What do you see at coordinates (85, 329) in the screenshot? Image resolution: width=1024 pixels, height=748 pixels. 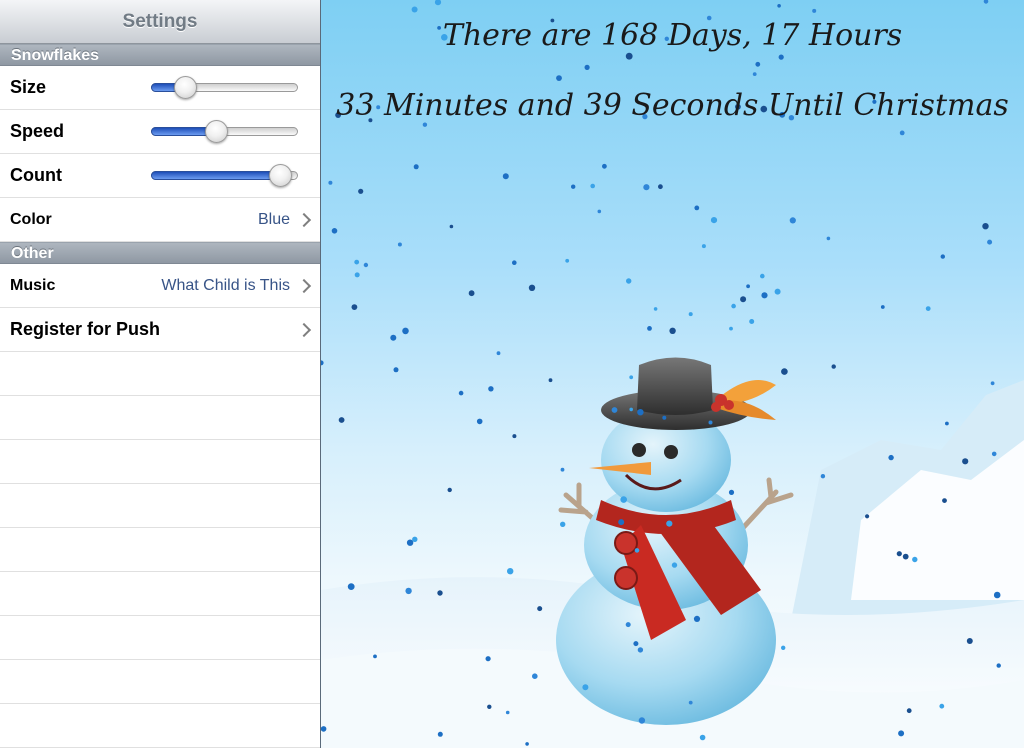 I see `register-push-label: Register for Push` at bounding box center [85, 329].